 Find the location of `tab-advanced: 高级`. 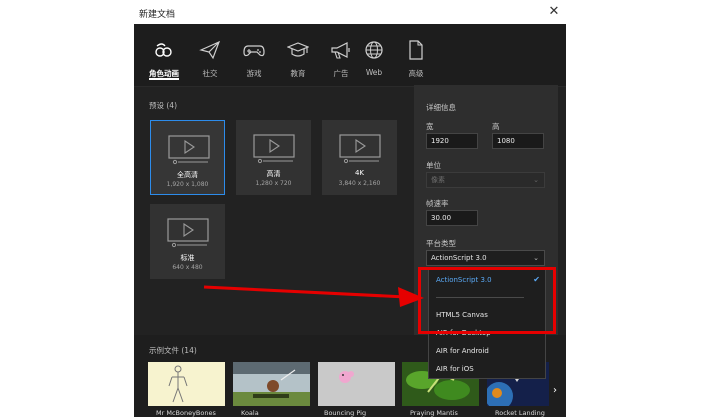

tab-advanced: 高级 is located at coordinates (416, 63).